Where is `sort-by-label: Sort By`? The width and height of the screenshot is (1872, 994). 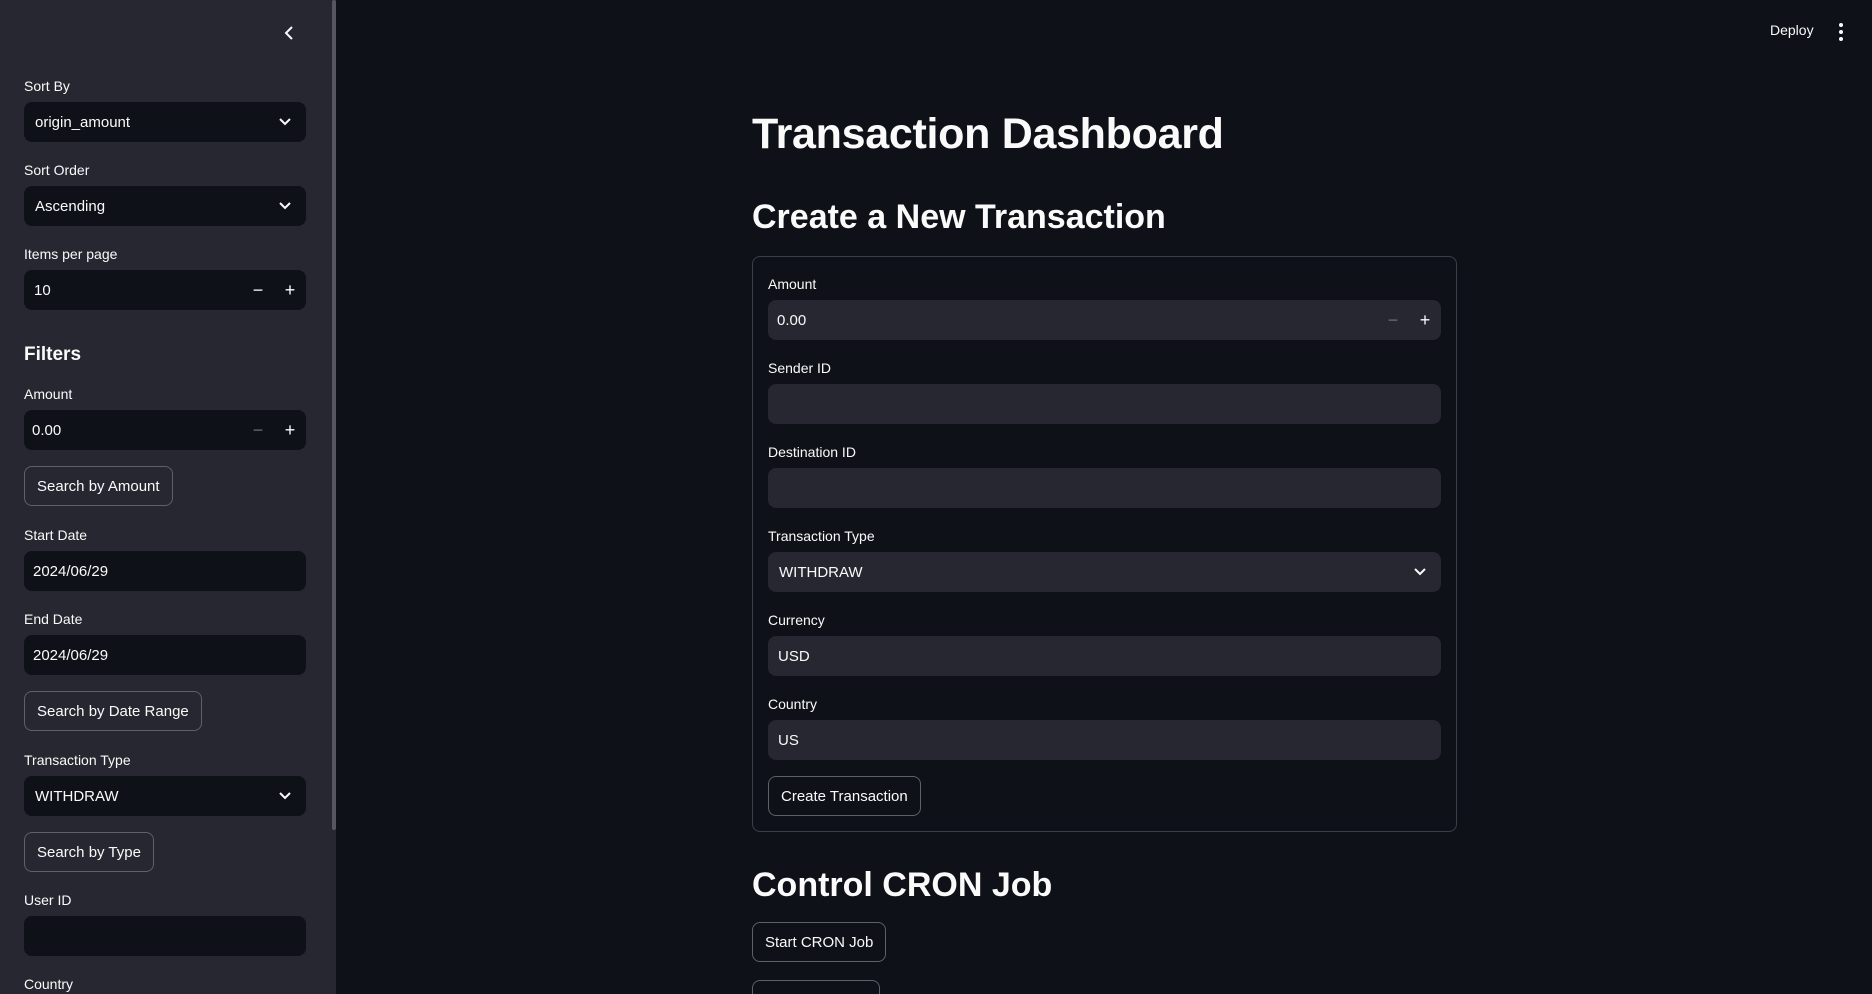
sort-by-label: Sort By is located at coordinates (47, 86).